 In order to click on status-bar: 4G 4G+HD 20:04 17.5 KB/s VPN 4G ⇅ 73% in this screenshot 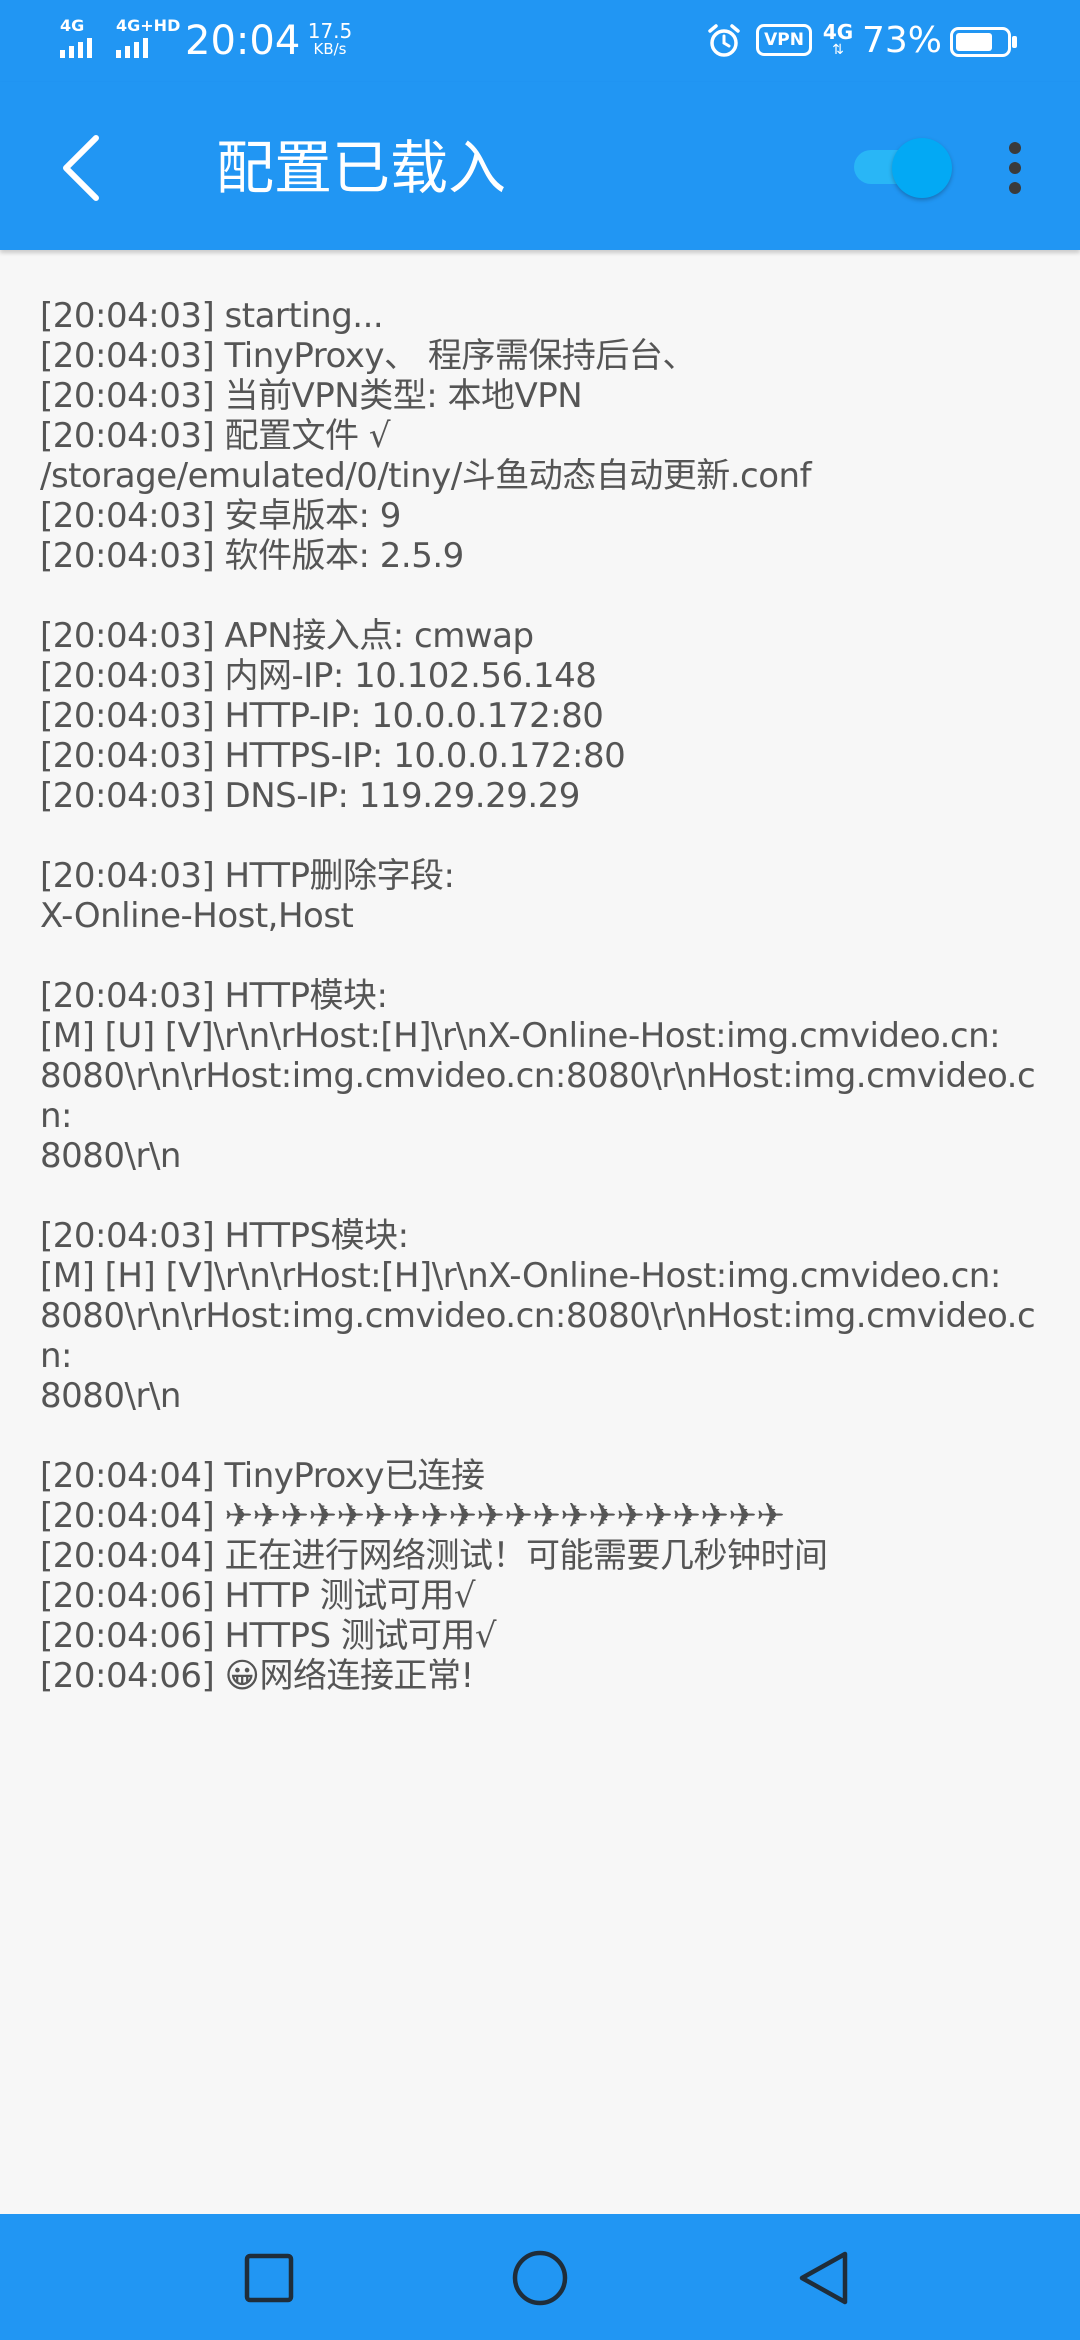, I will do `click(540, 41)`.